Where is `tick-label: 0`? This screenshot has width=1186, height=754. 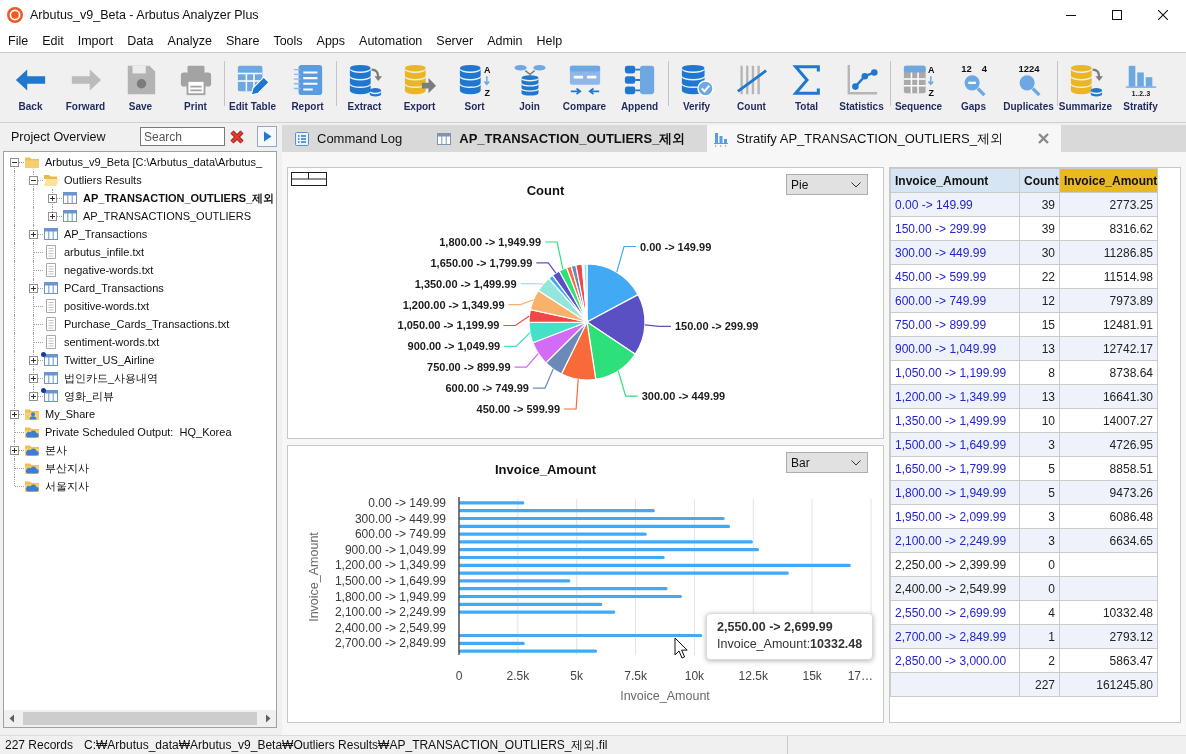
tick-label: 0 is located at coordinates (459, 676).